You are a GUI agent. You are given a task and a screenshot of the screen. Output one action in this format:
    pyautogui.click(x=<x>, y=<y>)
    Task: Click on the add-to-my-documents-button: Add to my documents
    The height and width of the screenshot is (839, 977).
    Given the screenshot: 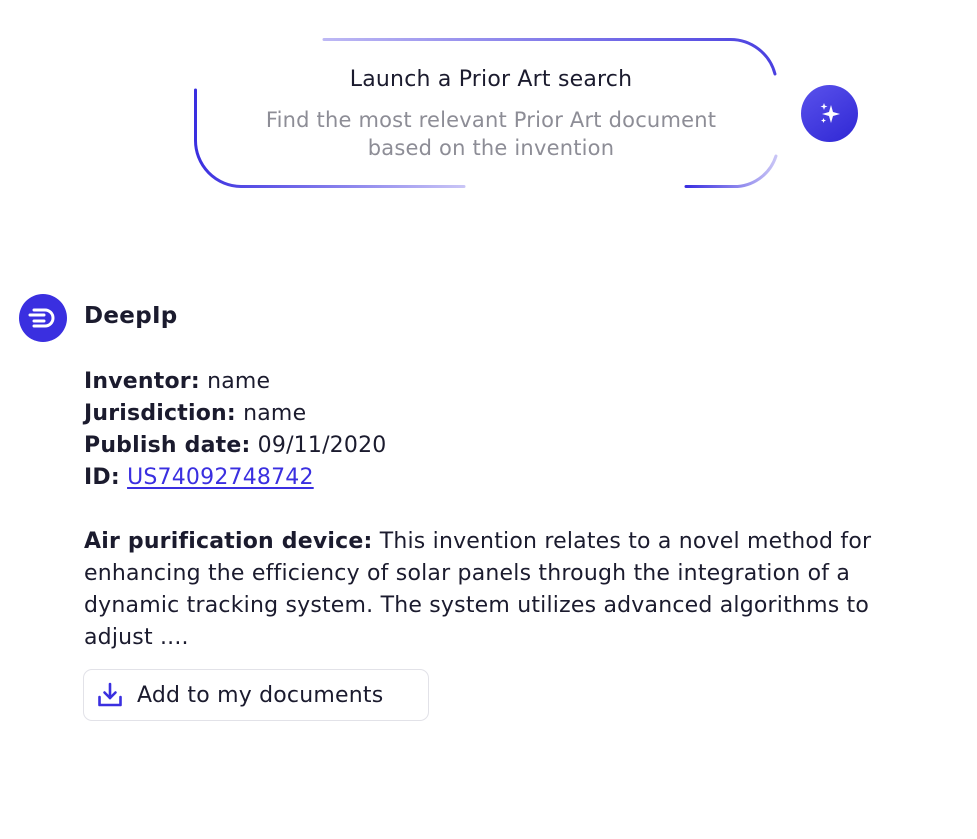 What is the action you would take?
    pyautogui.click(x=256, y=695)
    